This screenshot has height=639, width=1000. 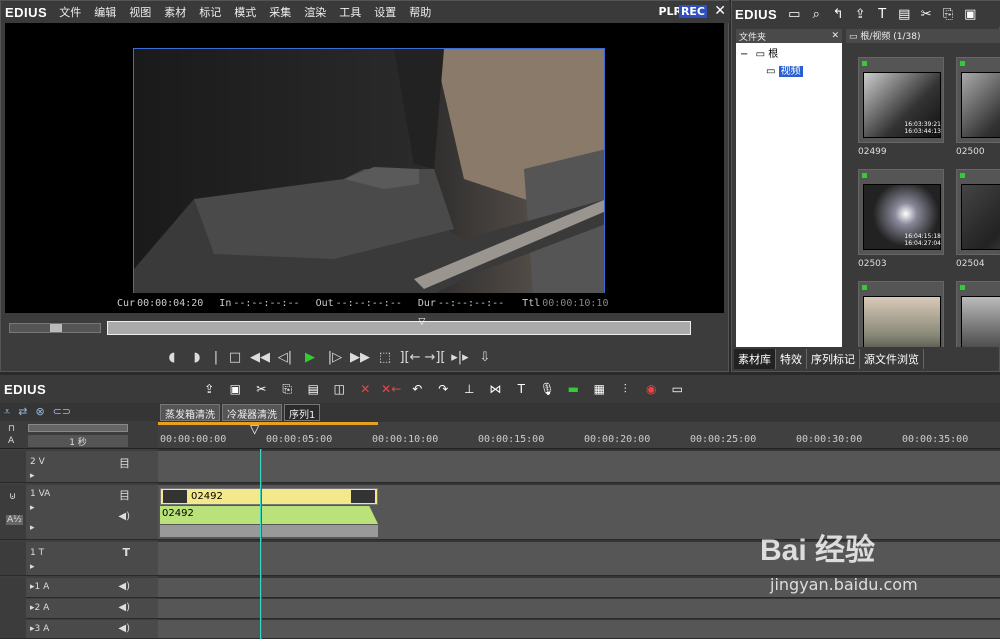 What do you see at coordinates (838, 14) in the screenshot?
I see `up-folder-icon: ↰` at bounding box center [838, 14].